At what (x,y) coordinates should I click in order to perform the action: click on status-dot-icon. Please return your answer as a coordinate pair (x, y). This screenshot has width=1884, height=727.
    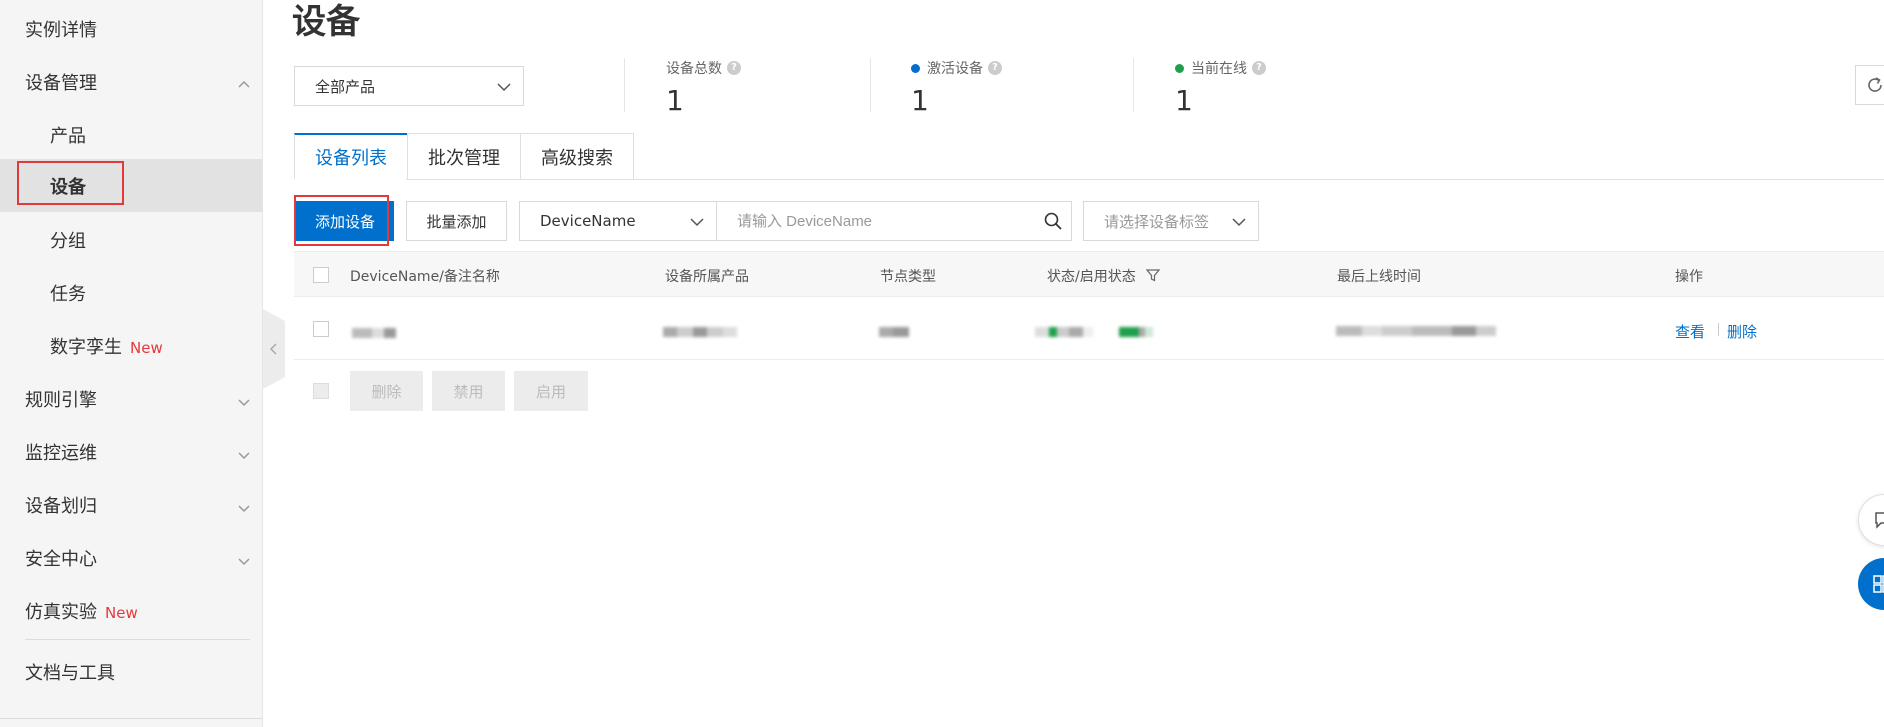
    Looking at the image, I should click on (915, 68).